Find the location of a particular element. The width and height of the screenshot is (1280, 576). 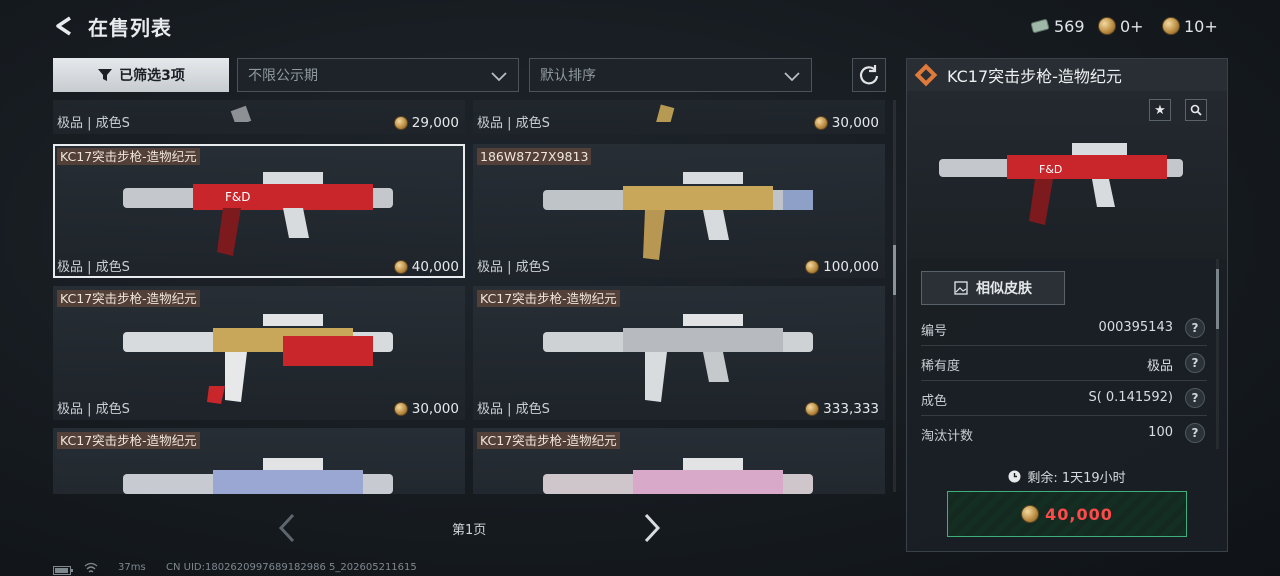

listing-price: 40,000 is located at coordinates (426, 267).